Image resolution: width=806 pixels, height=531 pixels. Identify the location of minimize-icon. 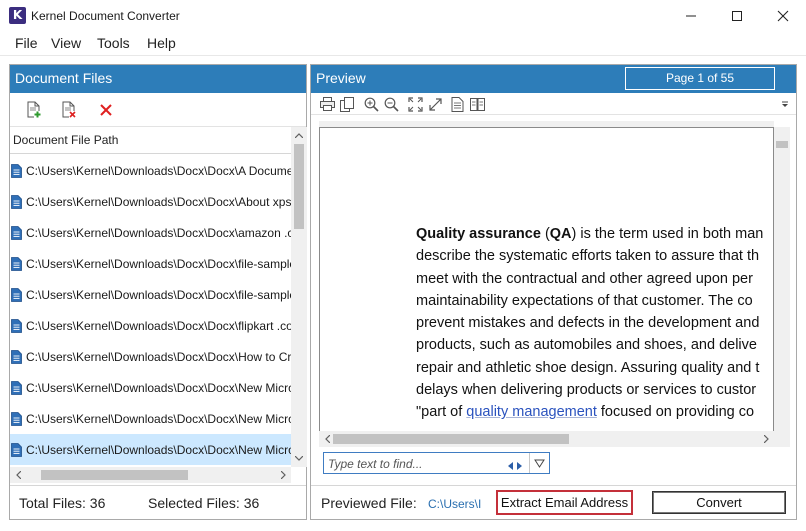
(691, 15).